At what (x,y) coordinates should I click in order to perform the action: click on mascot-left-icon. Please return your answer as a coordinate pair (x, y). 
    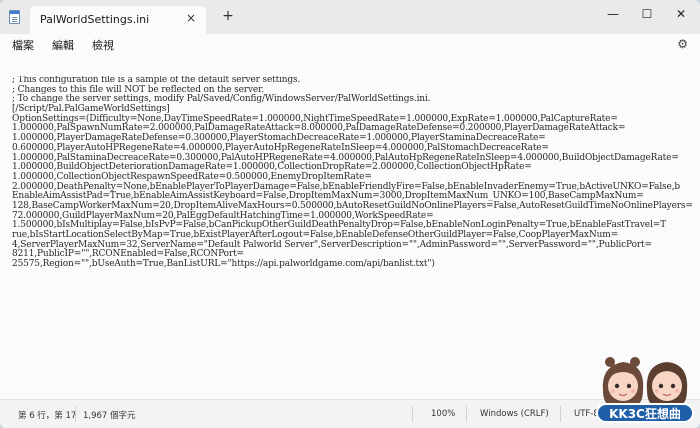
    Looking at the image, I should click on (623, 381).